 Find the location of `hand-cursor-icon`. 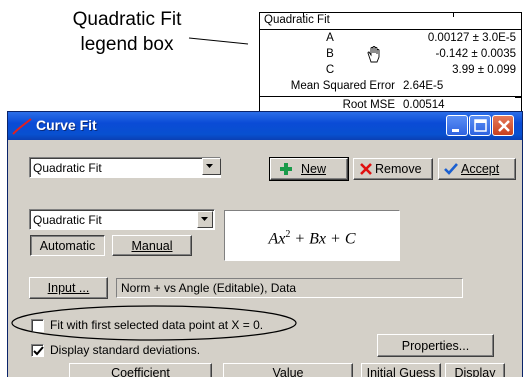

hand-cursor-icon is located at coordinates (373, 54).